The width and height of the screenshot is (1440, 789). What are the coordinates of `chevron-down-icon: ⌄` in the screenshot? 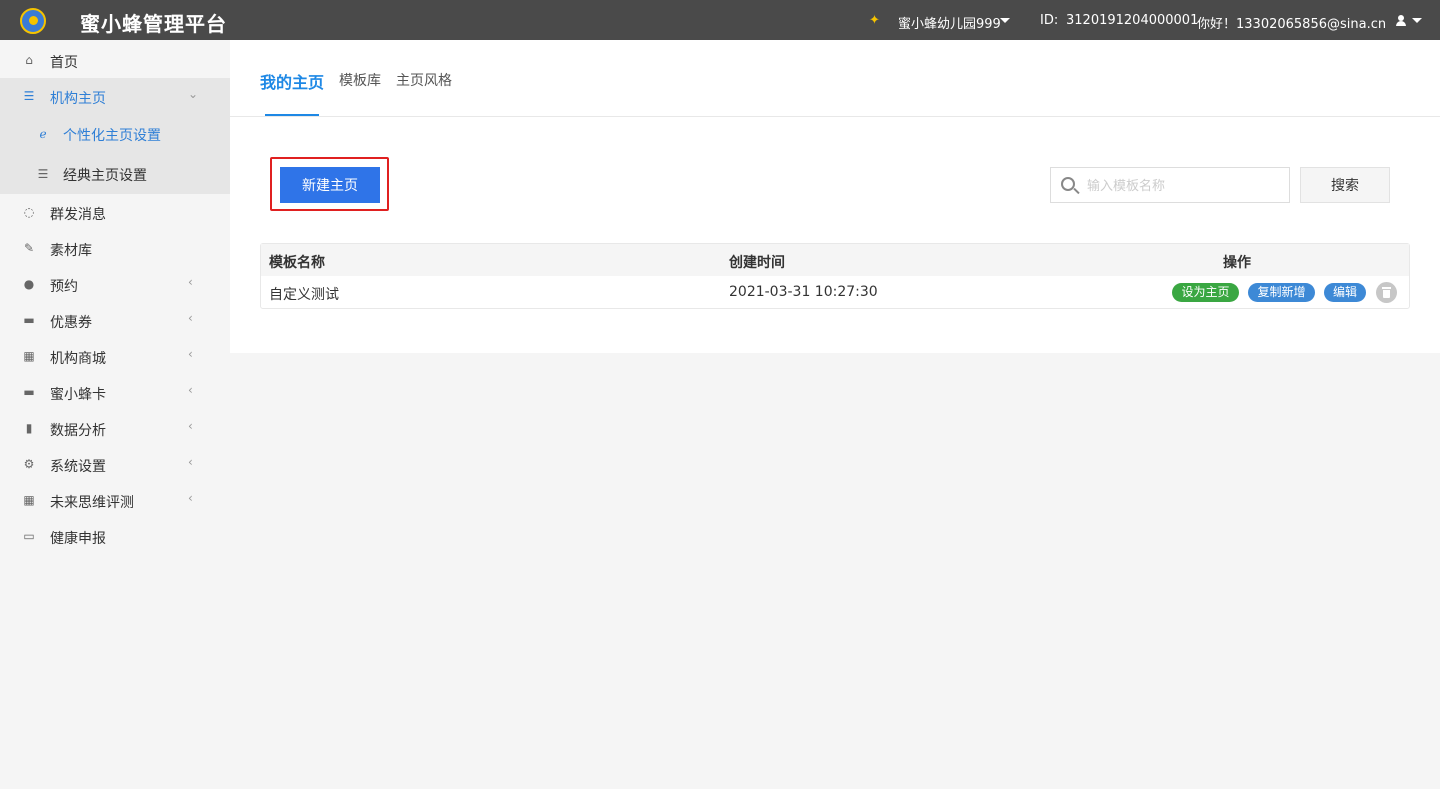 It's located at (193, 94).